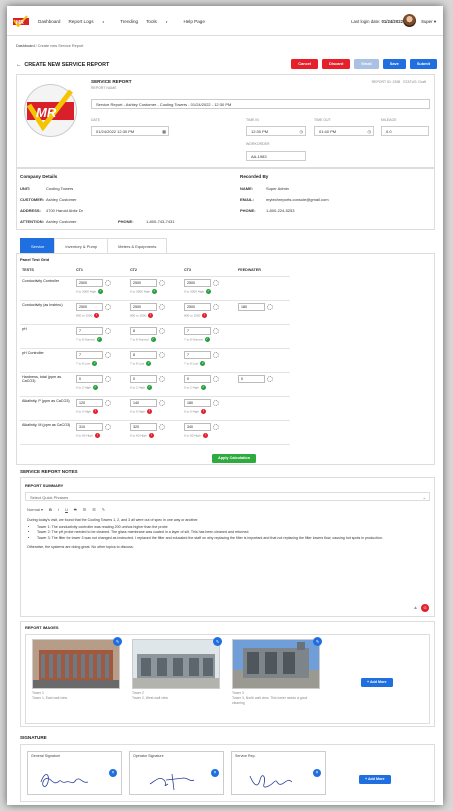 The height and width of the screenshot is (811, 453). Describe the element at coordinates (276, 131) in the screenshot. I see `time-in-field: 12:30 PM ◷` at that location.